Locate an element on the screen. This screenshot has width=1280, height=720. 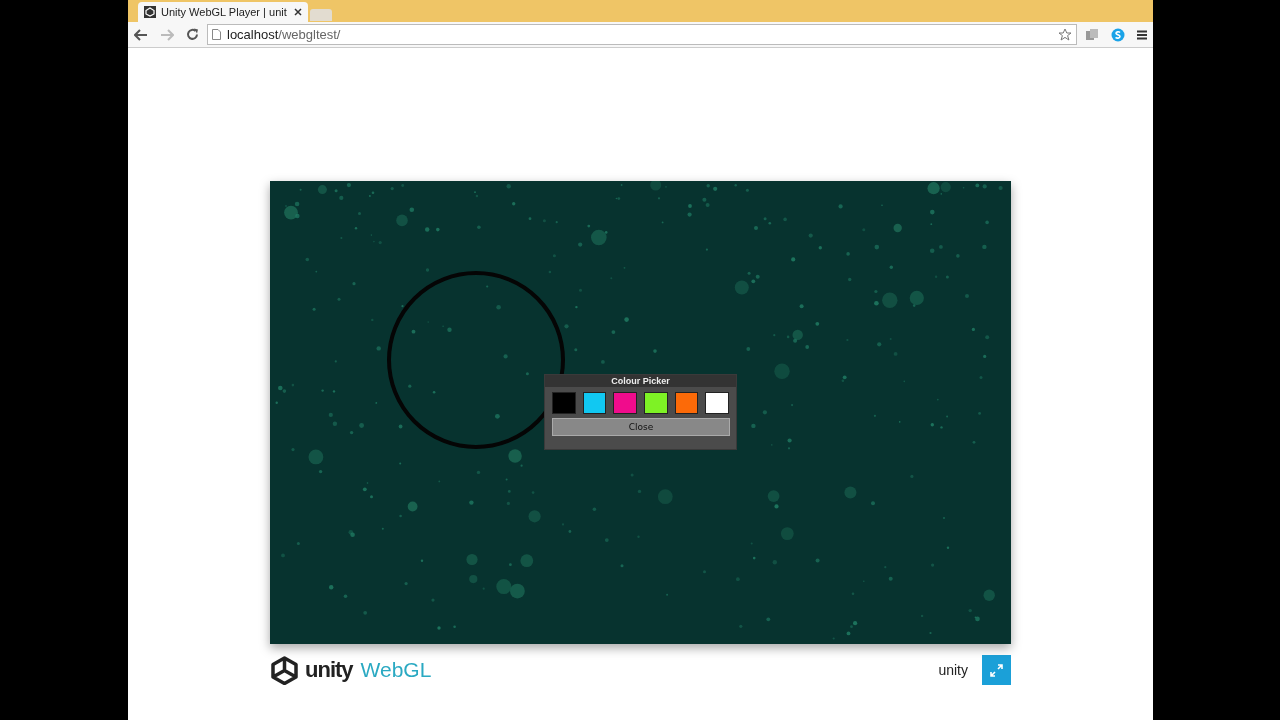
back-arrow-icon is located at coordinates (141, 34).